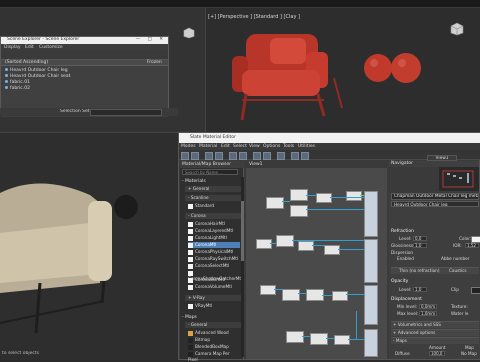 This screenshot has height=362, width=480. What do you see at coordinates (195, 156) in the screenshot?
I see `pick-material-icon` at bounding box center [195, 156].